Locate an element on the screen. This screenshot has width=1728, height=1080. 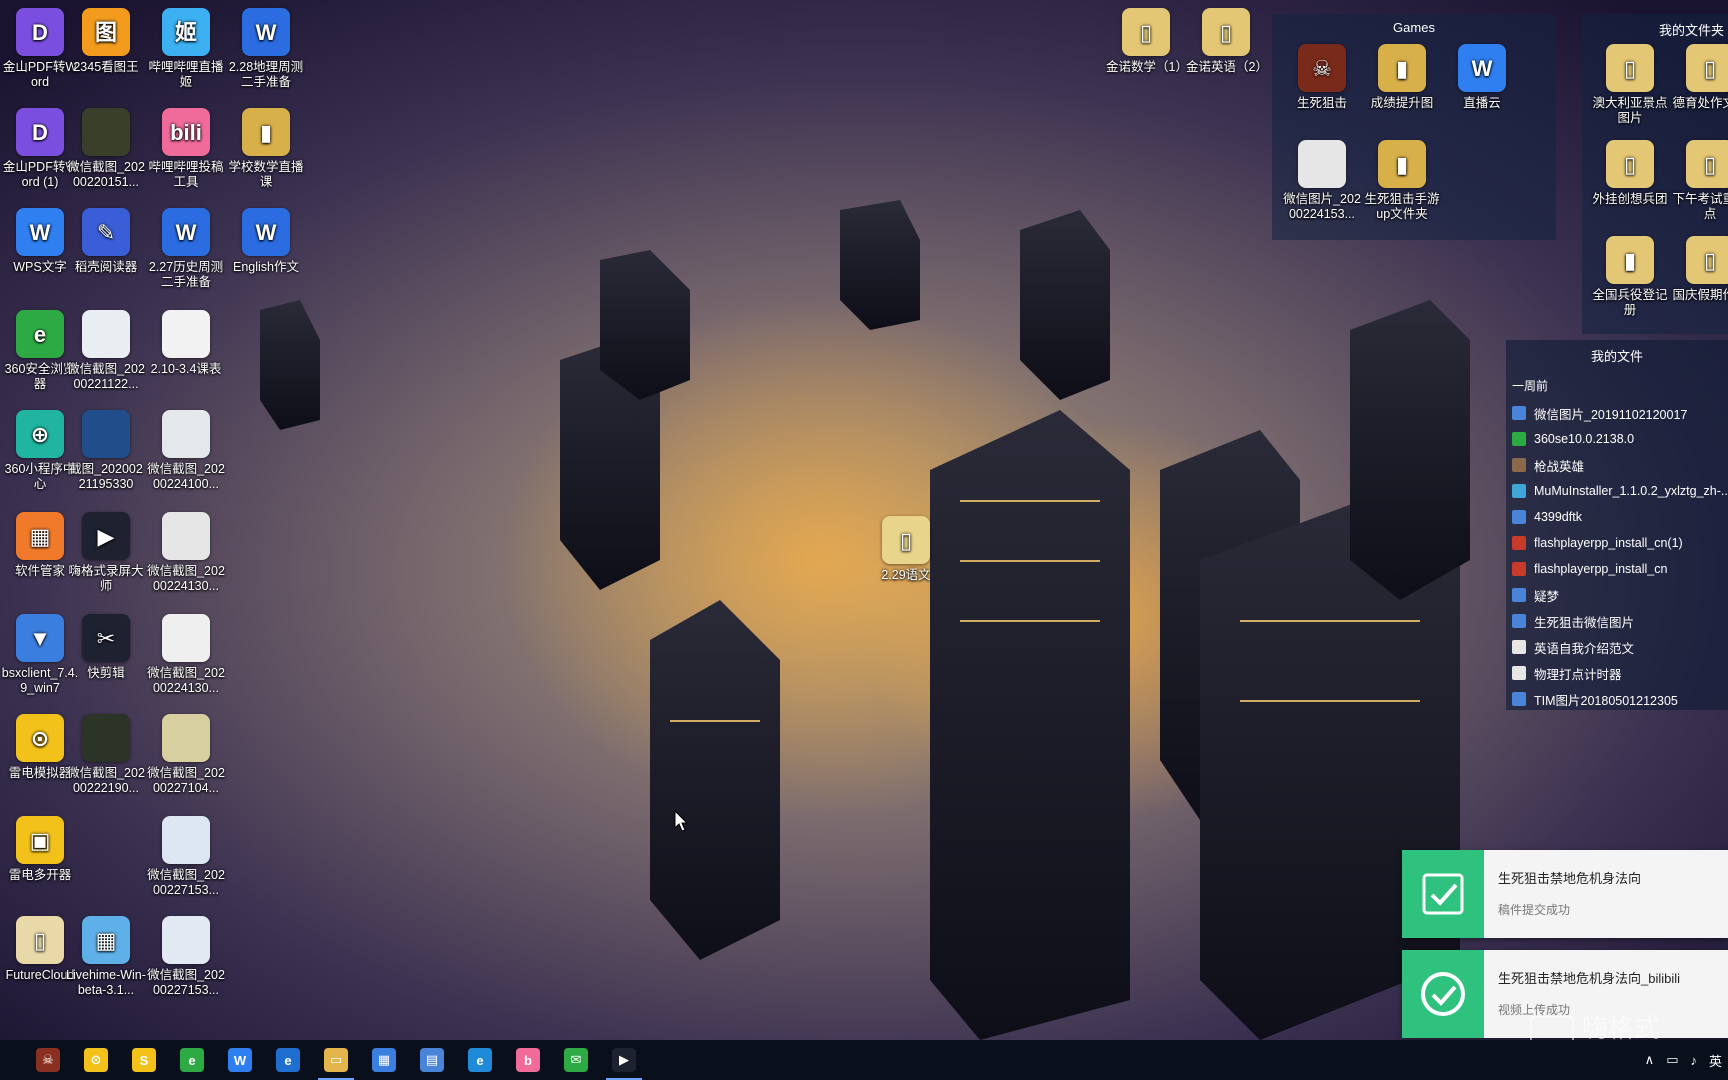
toast-subtitle: 稿件提交成功 is located at coordinates (1534, 910).